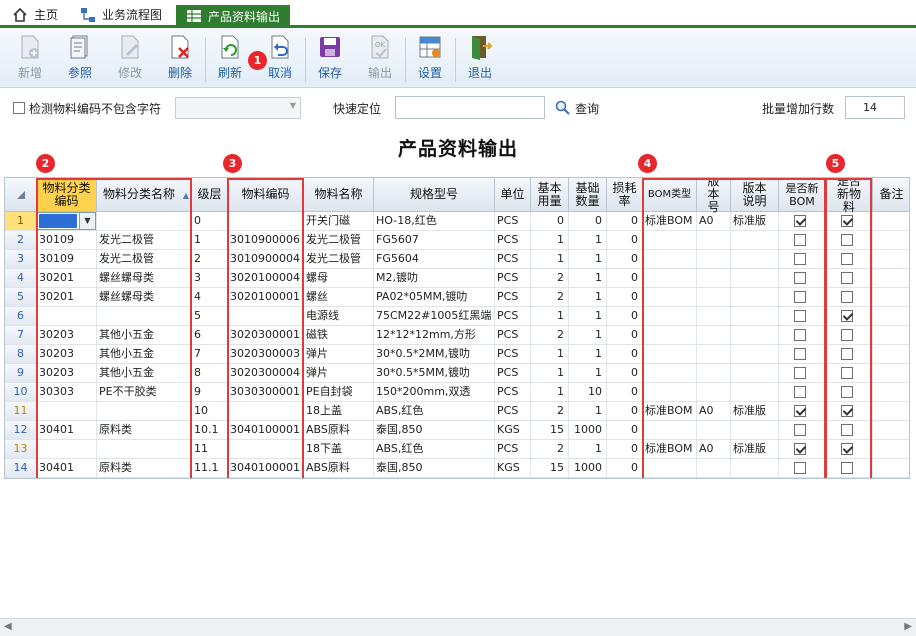 The width and height of the screenshot is (916, 636). I want to click on table-cell-code: 3020100001, so click(266, 297).